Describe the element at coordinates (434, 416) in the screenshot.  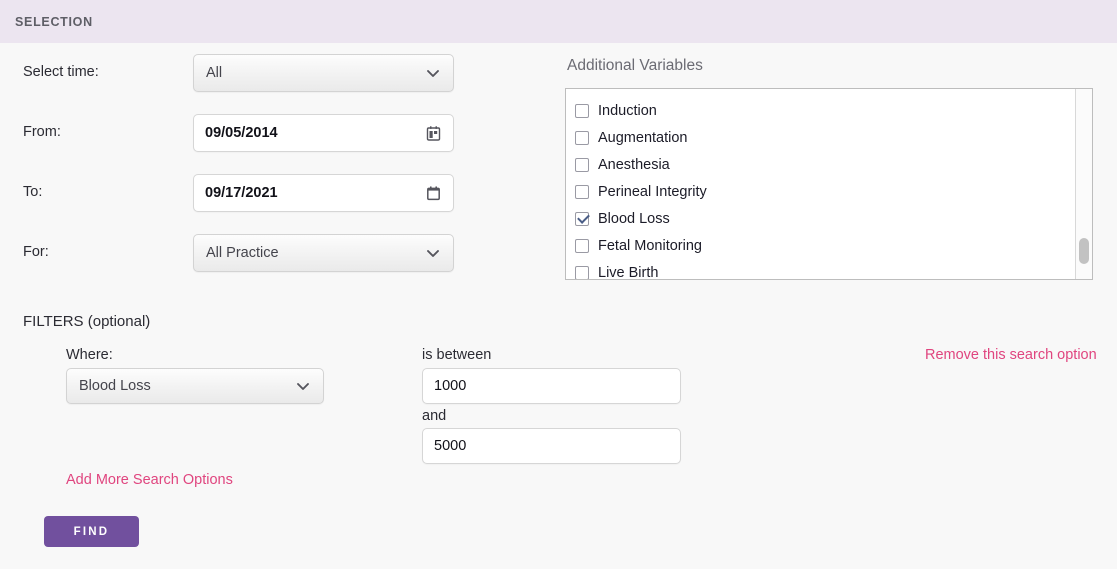
I see `and-label: and` at that location.